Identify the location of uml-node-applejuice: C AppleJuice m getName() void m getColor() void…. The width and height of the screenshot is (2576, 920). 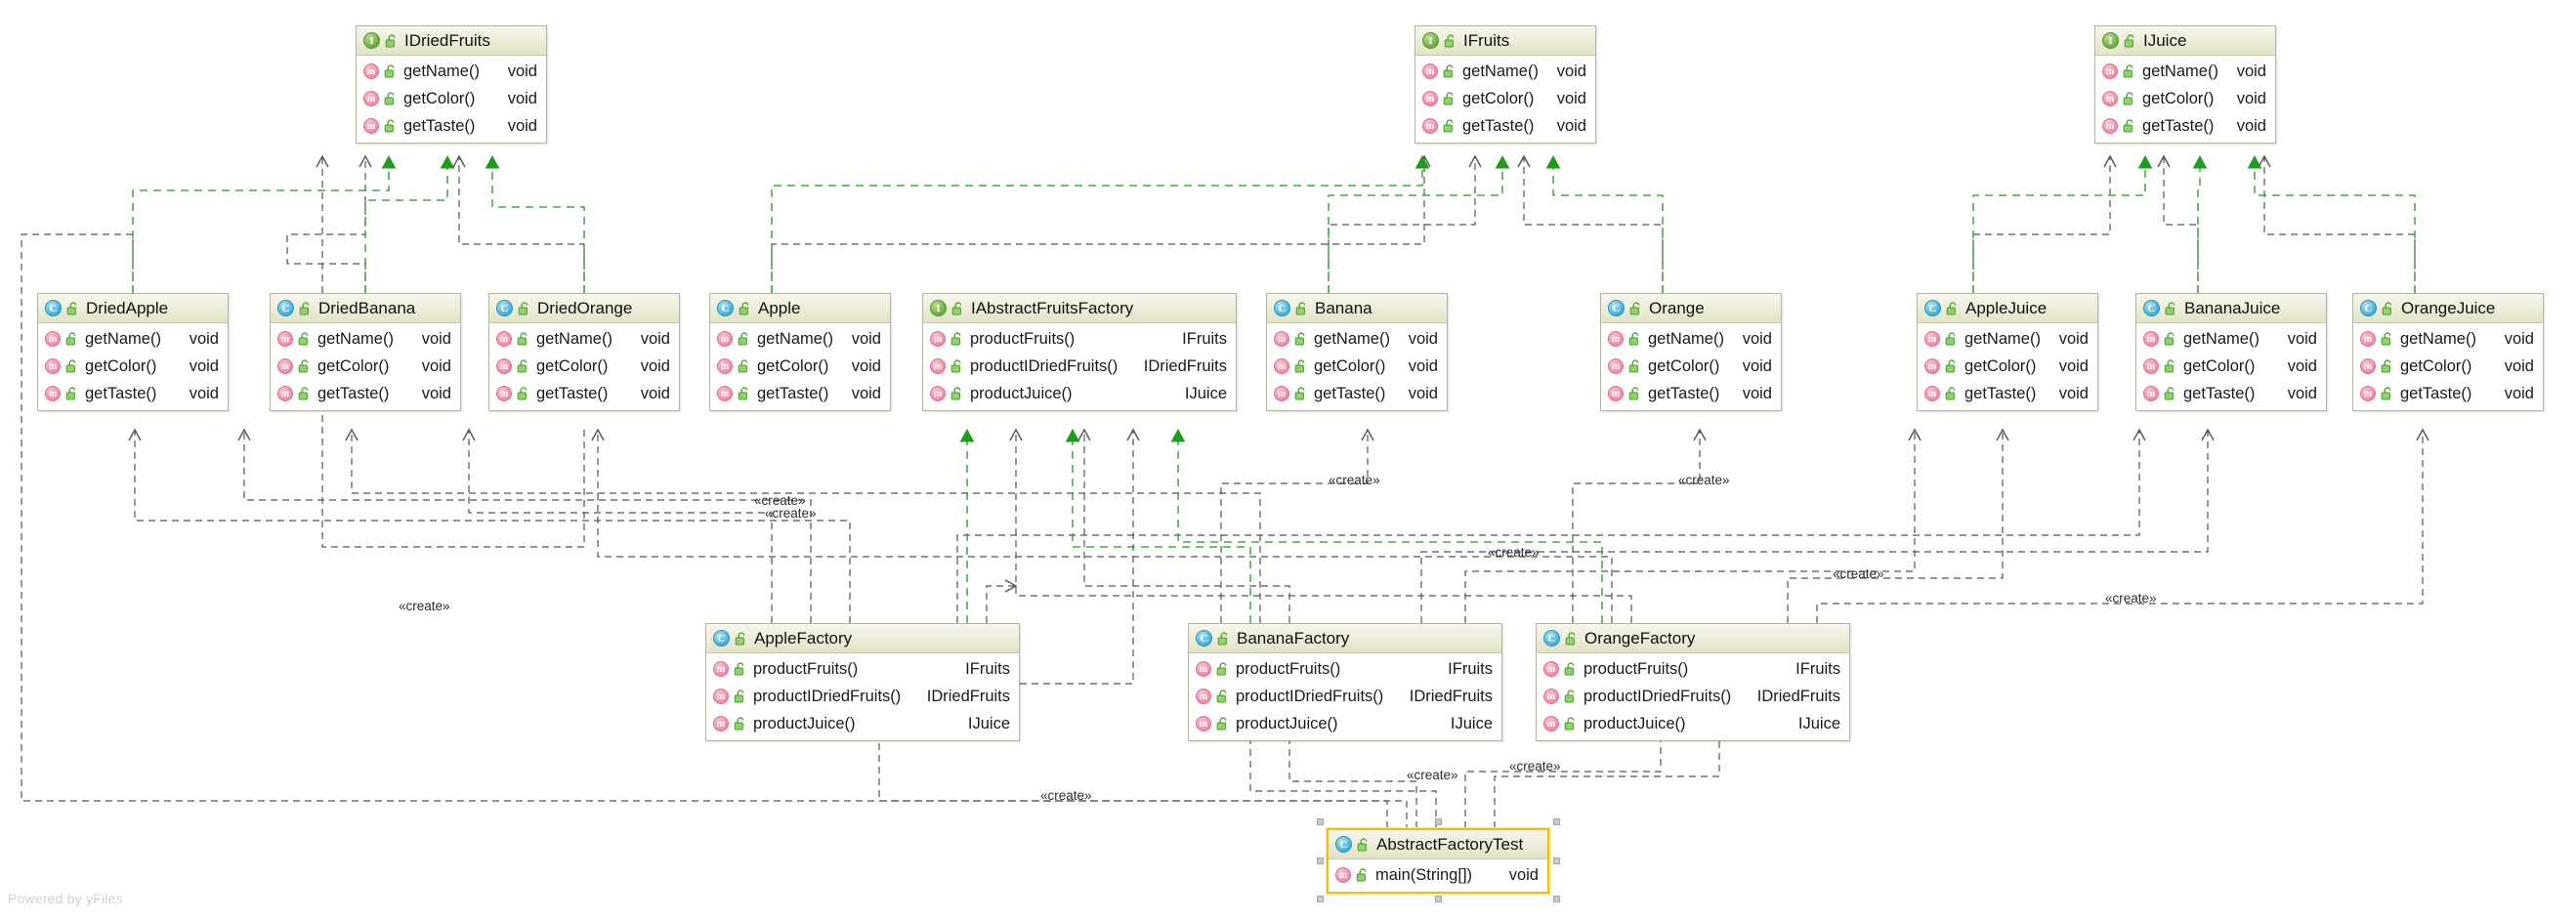
(2007, 352).